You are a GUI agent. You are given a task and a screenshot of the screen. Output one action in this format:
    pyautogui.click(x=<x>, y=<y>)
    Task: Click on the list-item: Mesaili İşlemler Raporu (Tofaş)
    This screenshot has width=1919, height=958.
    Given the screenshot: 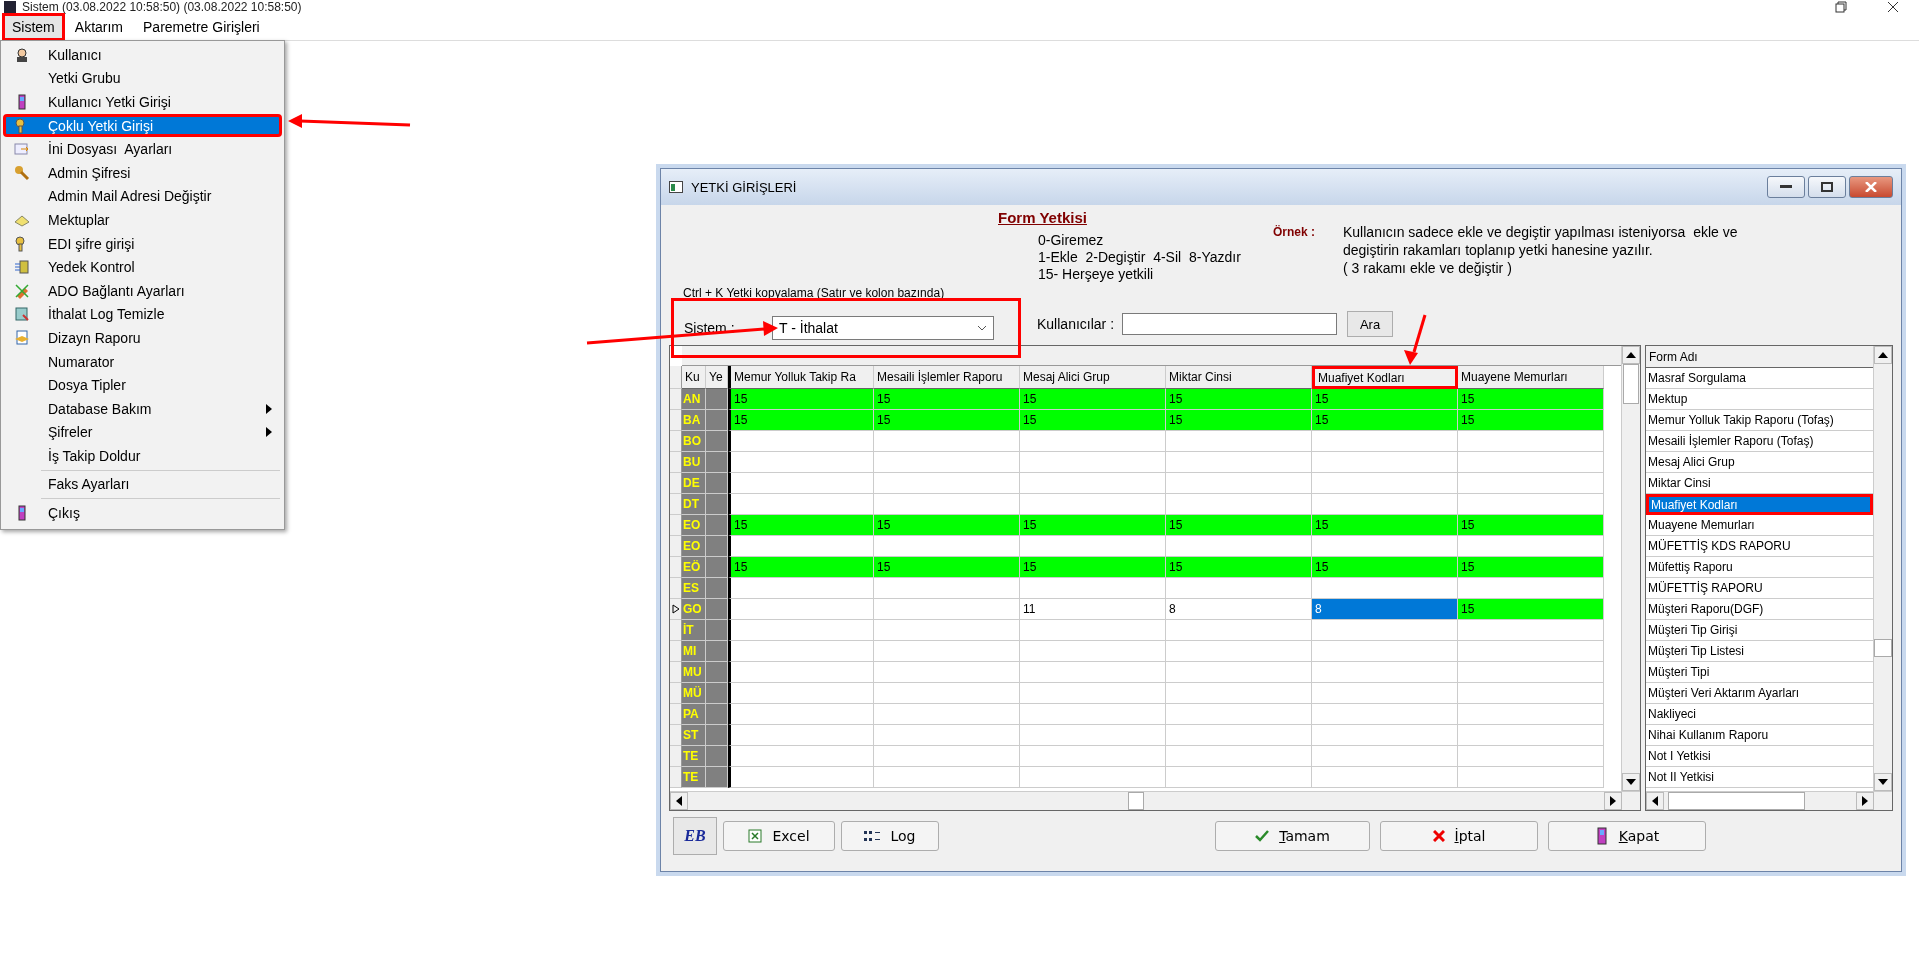 What is the action you would take?
    pyautogui.click(x=1759, y=441)
    